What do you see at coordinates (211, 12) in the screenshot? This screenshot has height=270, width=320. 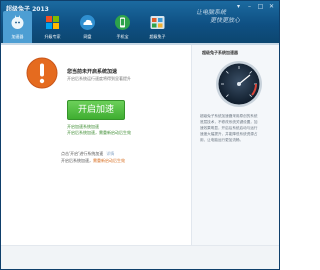 I see `slogan-line-1: 让电脑系统` at bounding box center [211, 12].